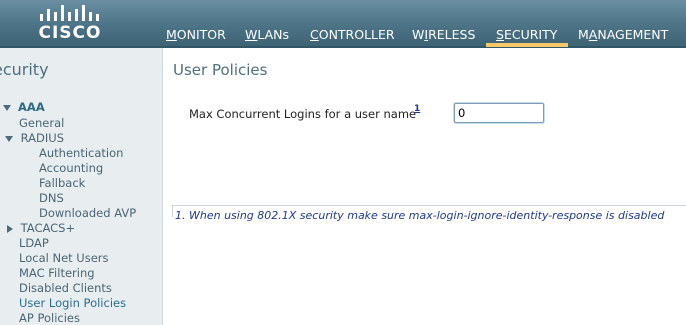  What do you see at coordinates (24, 69) in the screenshot?
I see `sidebar-title: ecurity` at bounding box center [24, 69].